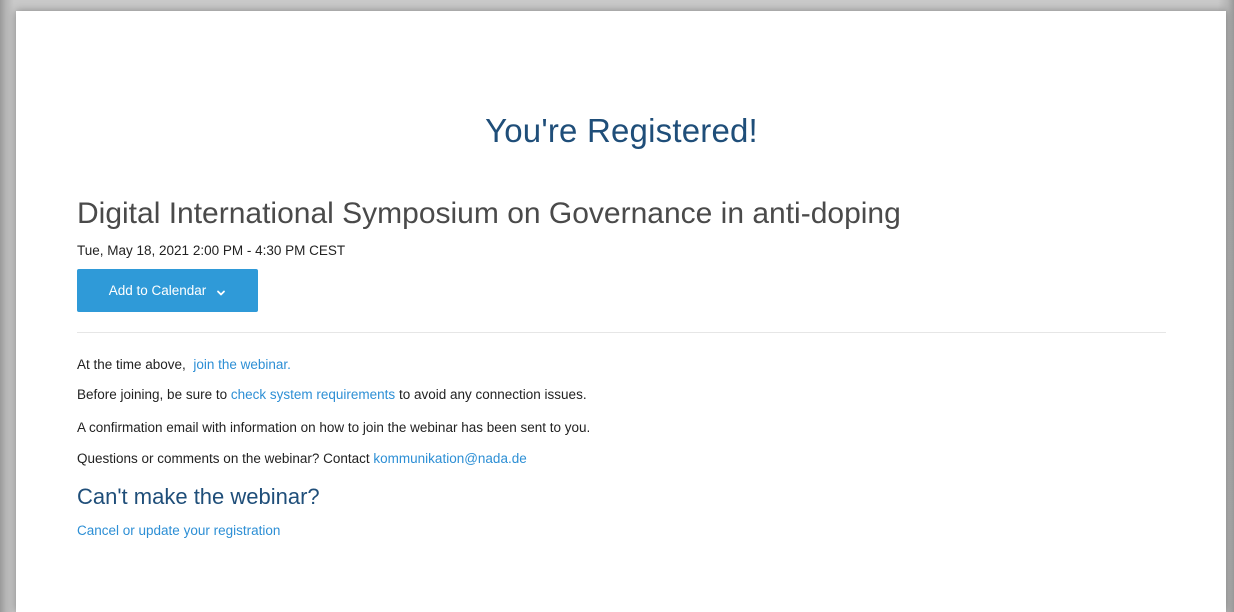 The width and height of the screenshot is (1234, 612). I want to click on cant-make-webinar-heading: Can't make the webinar?, so click(198, 496).